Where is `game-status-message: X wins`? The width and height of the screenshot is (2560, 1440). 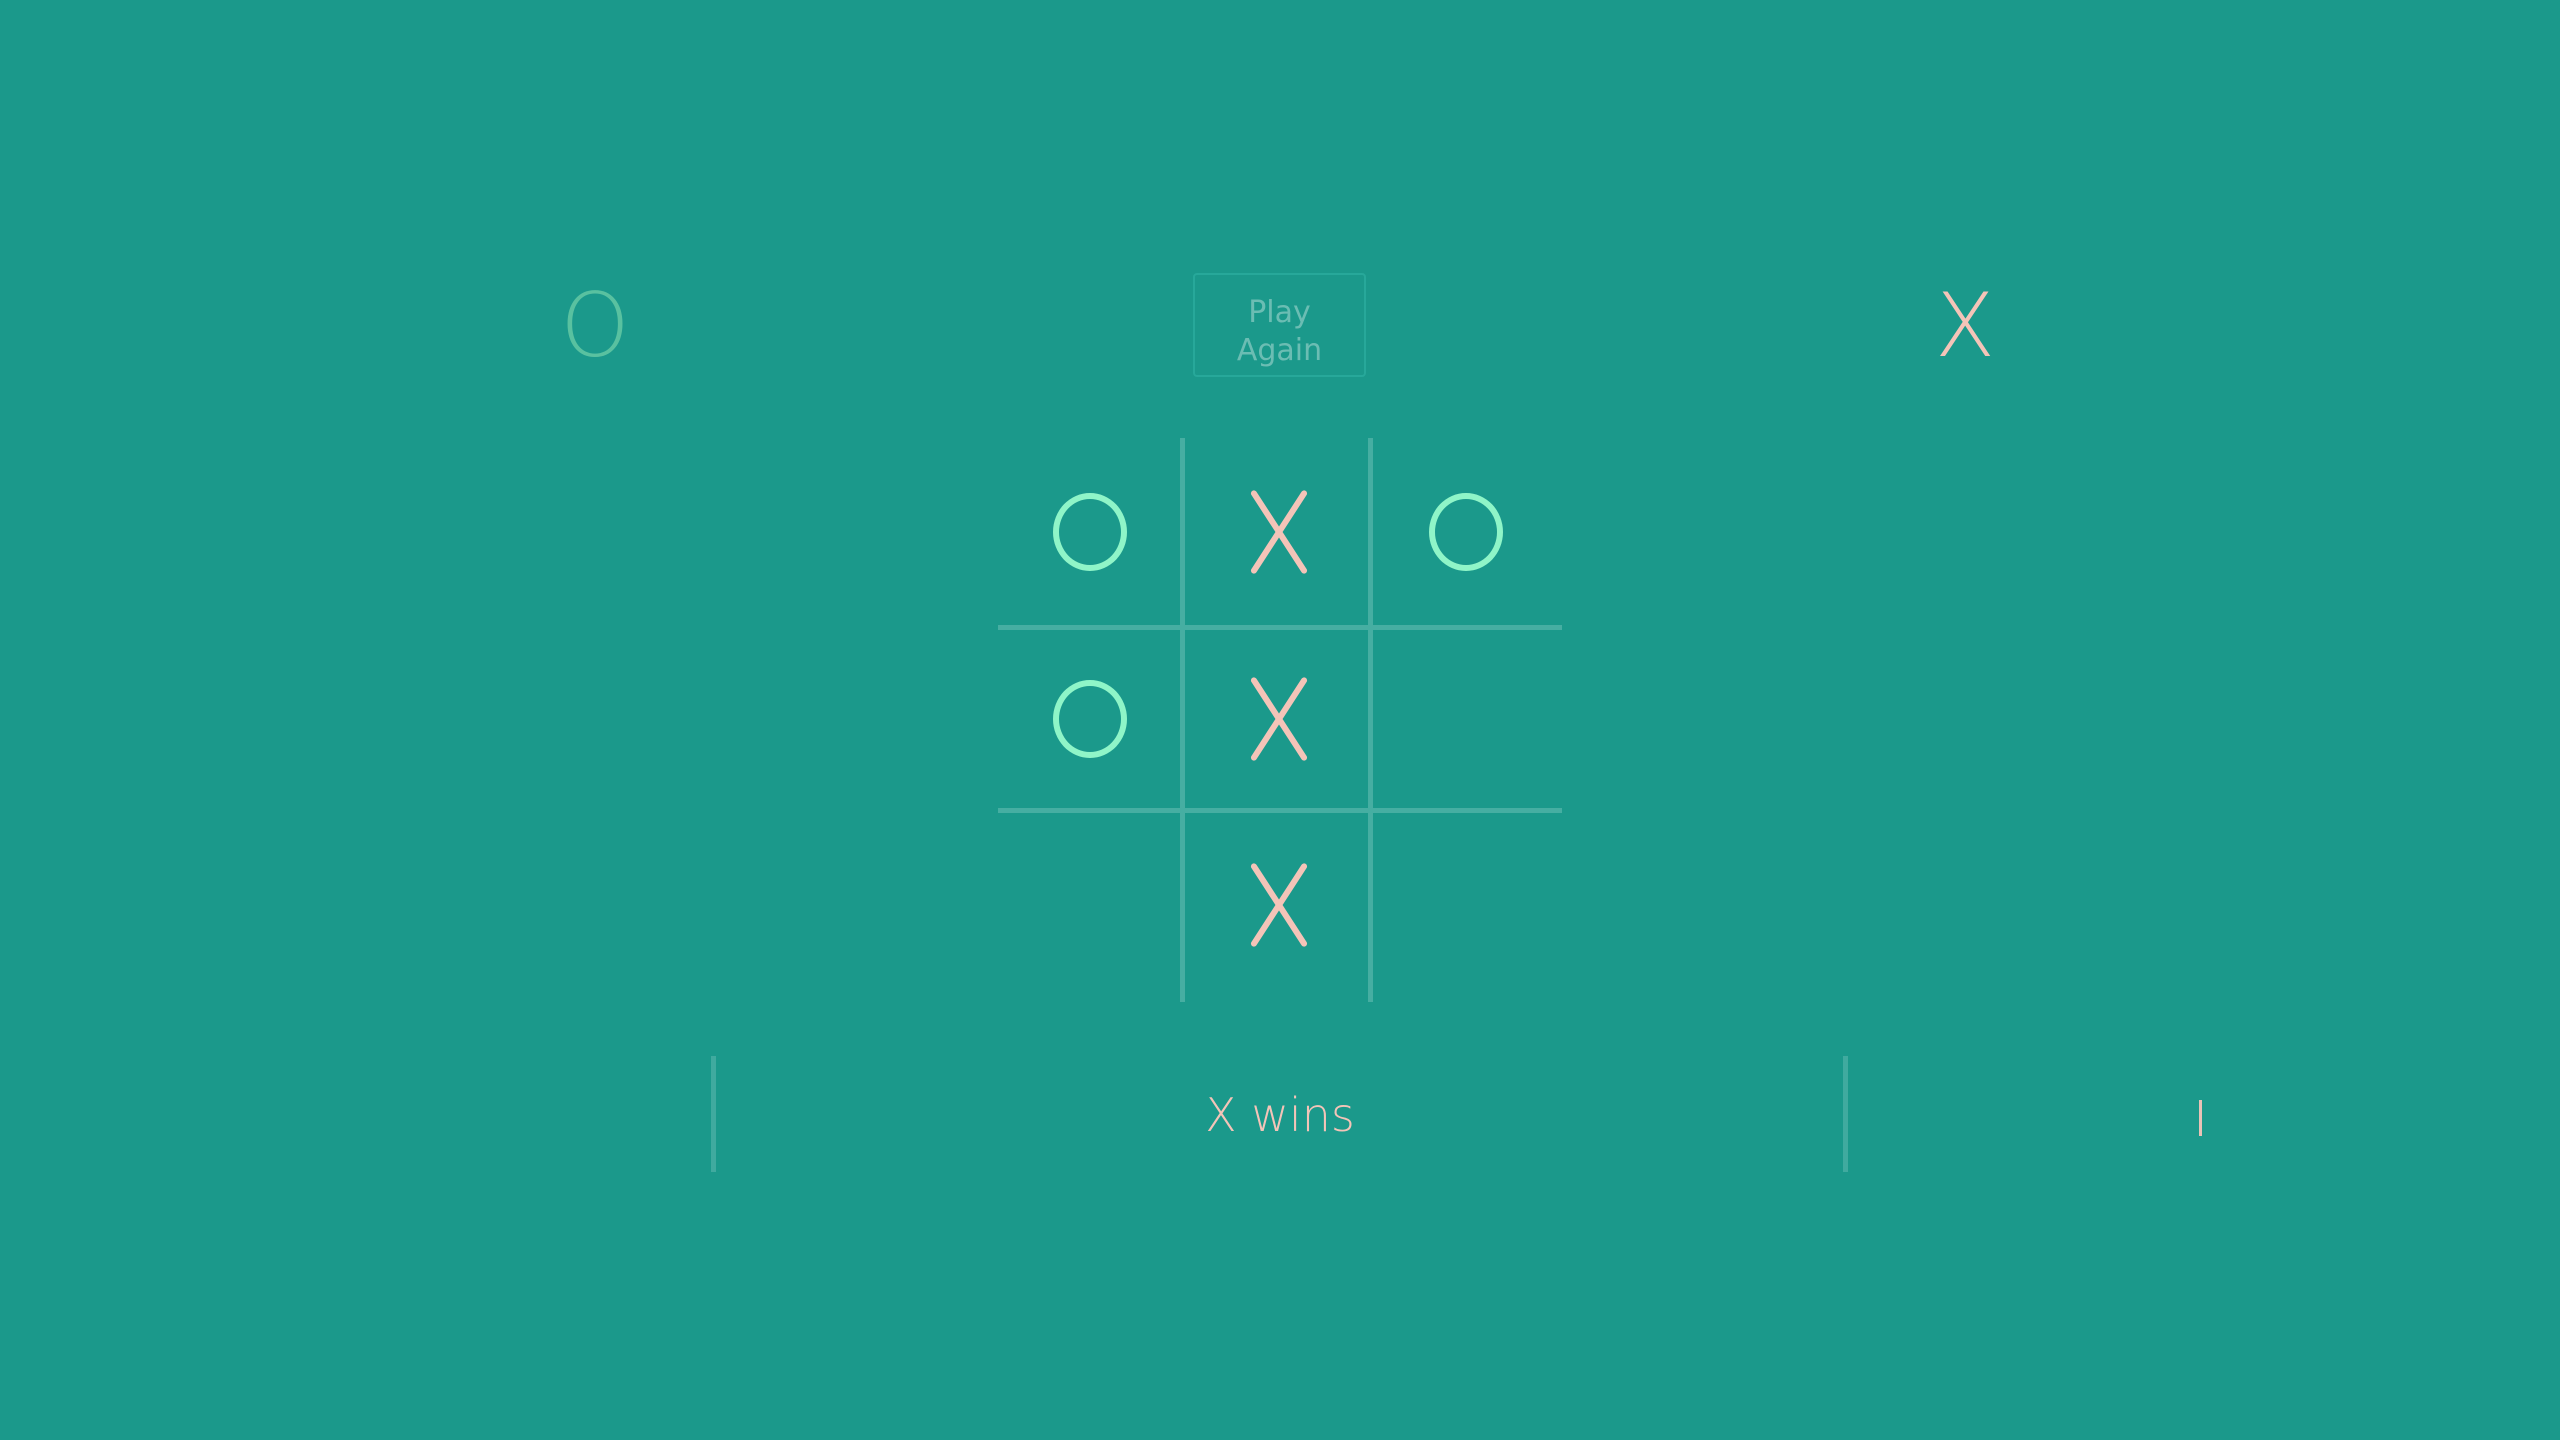
game-status-message: X wins is located at coordinates (1280, 1115).